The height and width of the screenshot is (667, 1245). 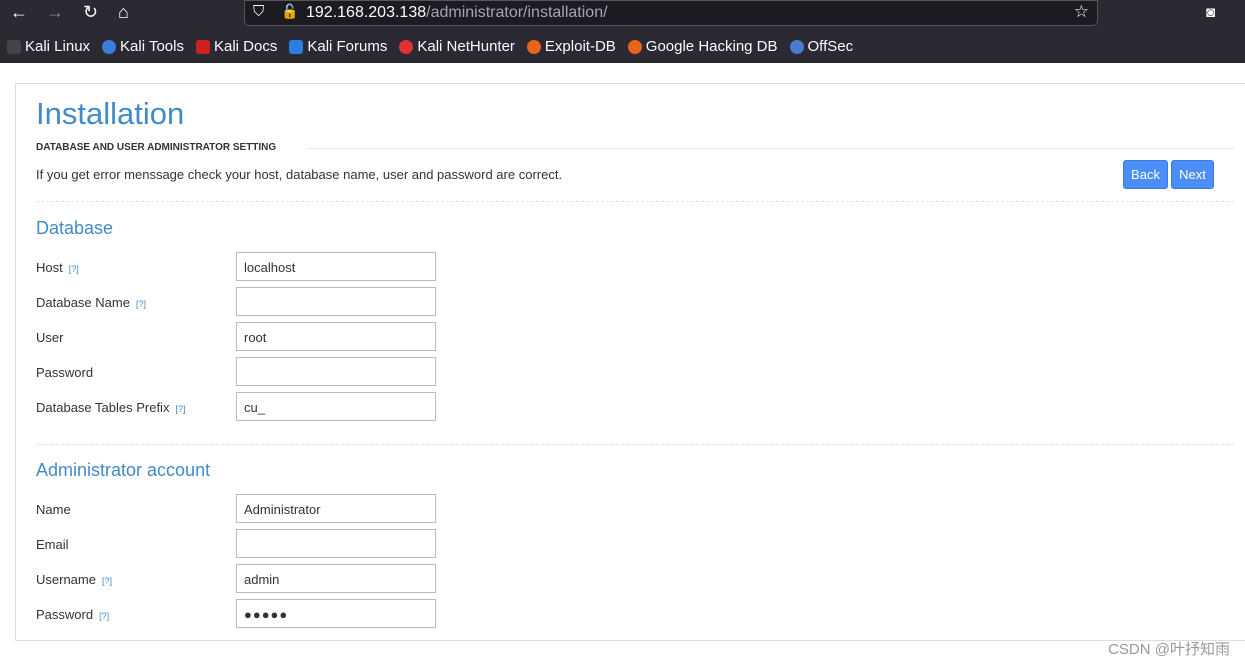 What do you see at coordinates (65, 372) in the screenshot?
I see `db-password-label: Password` at bounding box center [65, 372].